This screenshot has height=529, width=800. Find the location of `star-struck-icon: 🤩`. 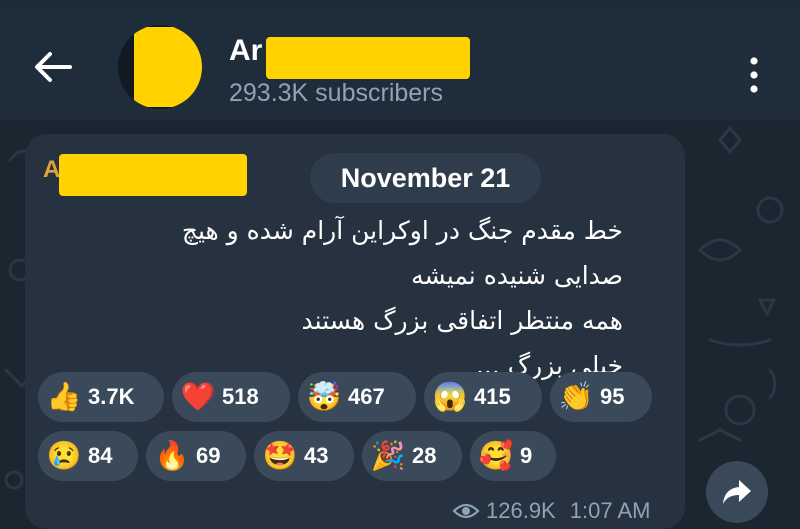

star-struck-icon: 🤩 is located at coordinates (280, 455).